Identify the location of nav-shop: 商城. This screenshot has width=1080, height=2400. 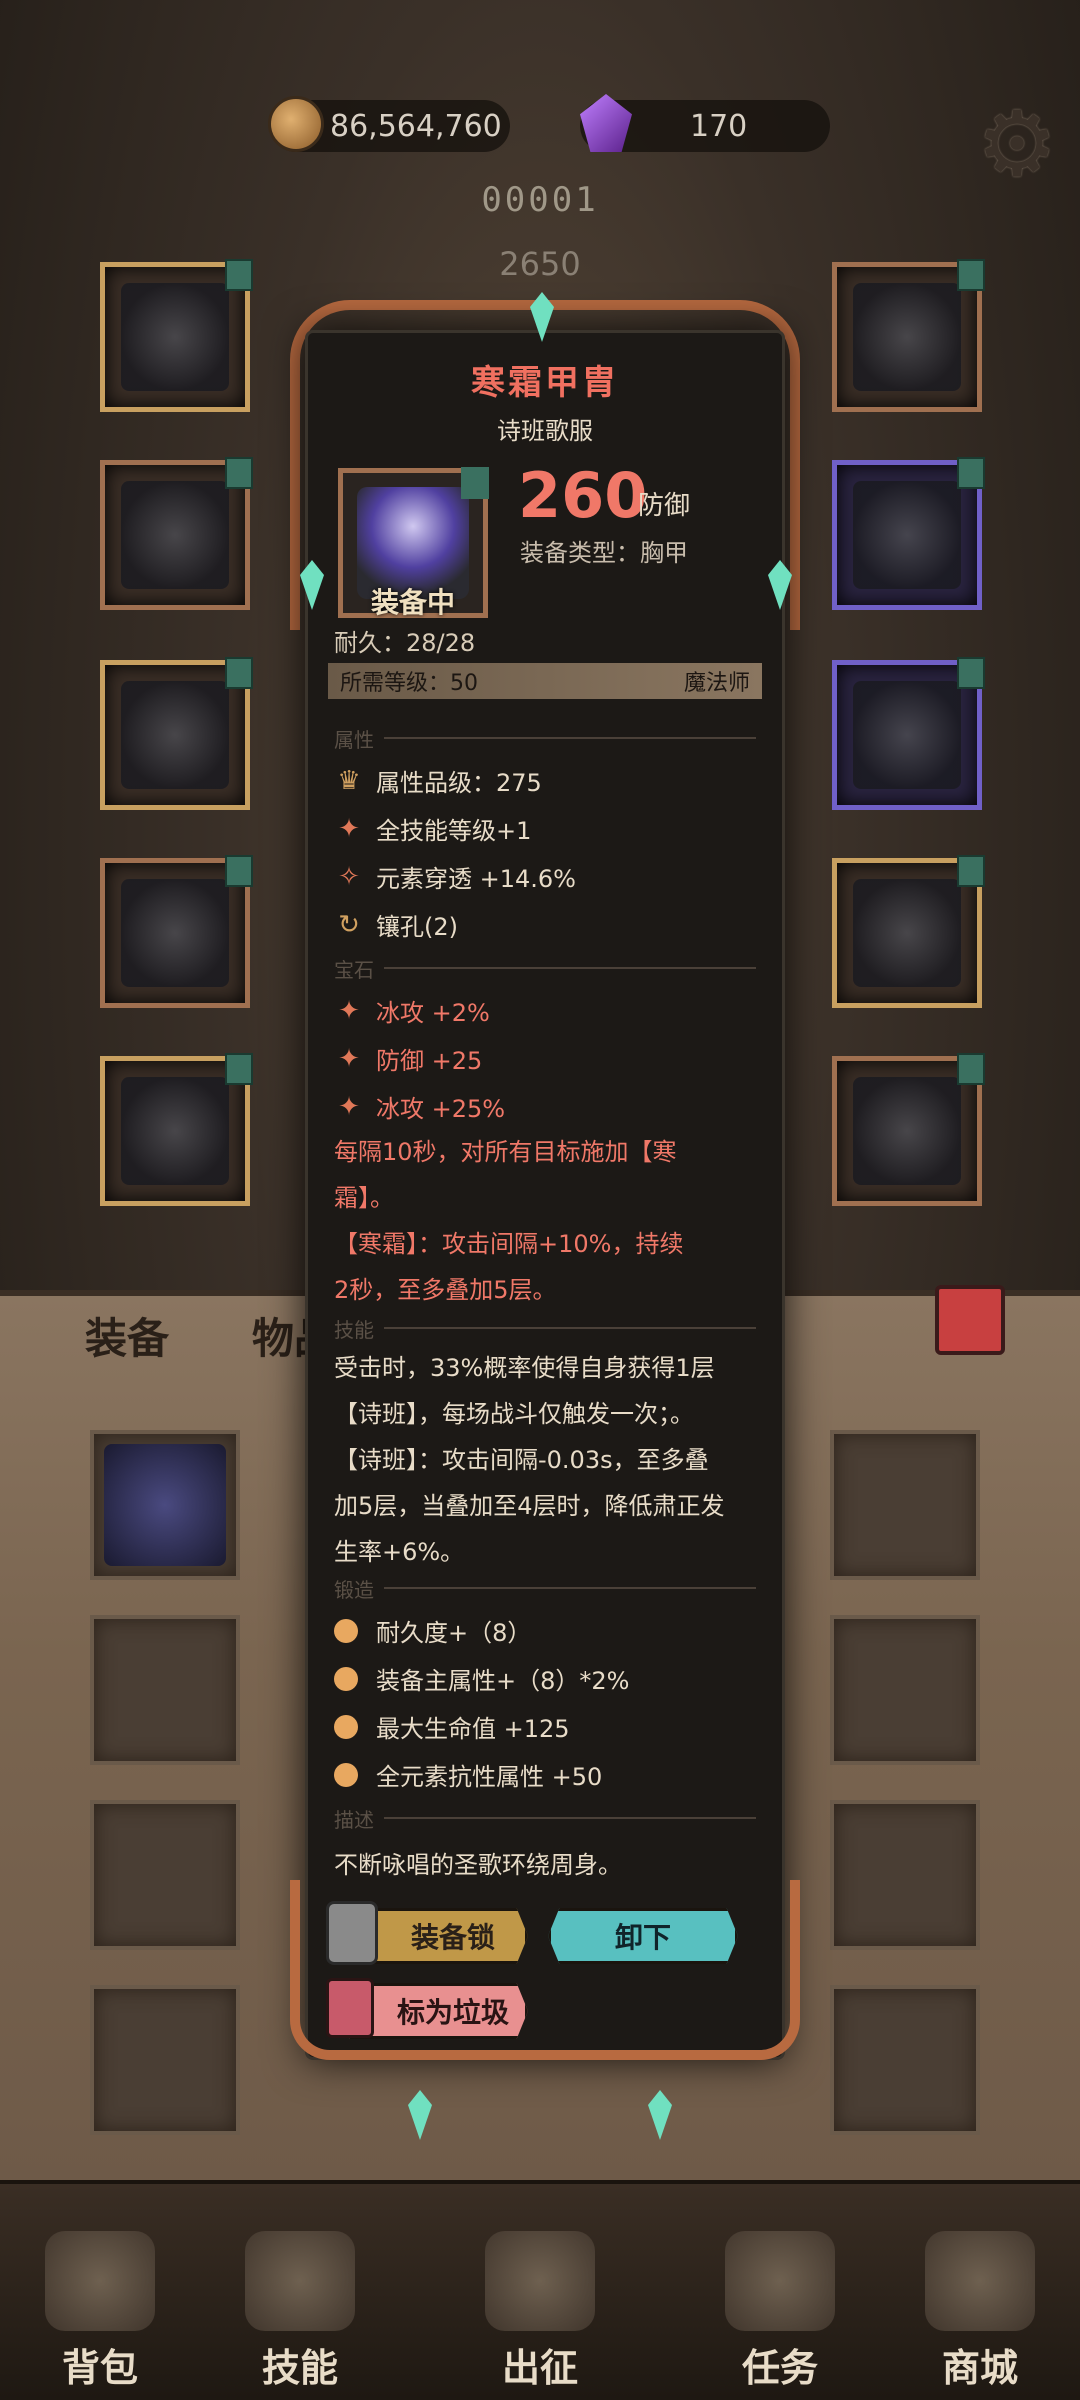
(980, 2311).